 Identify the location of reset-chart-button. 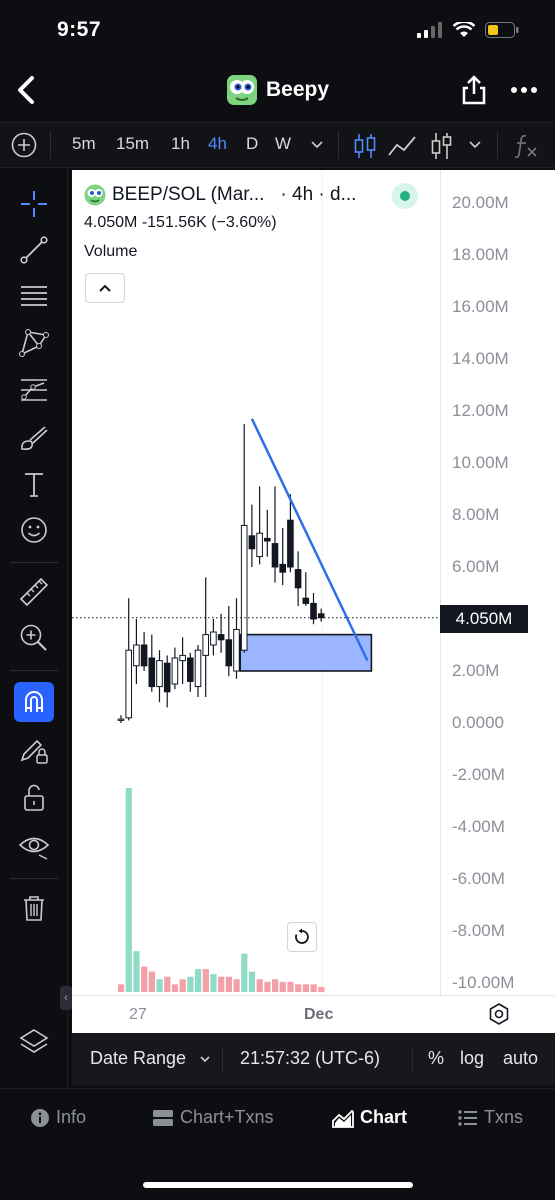
(302, 937).